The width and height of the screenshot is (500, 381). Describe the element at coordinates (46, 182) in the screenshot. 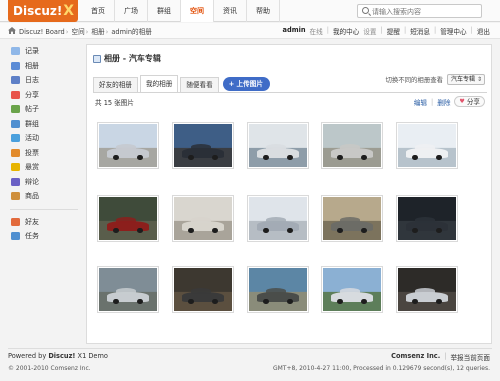

I see `sidebar-item-debate: 辩论` at that location.